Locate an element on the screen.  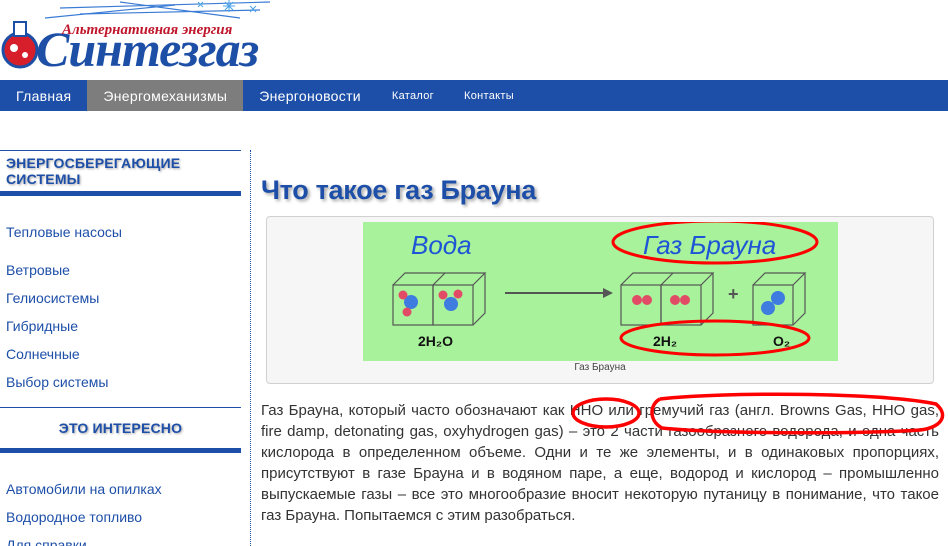
diagram-label-browns-gas: Газ Брауна is located at coordinates (709, 245).